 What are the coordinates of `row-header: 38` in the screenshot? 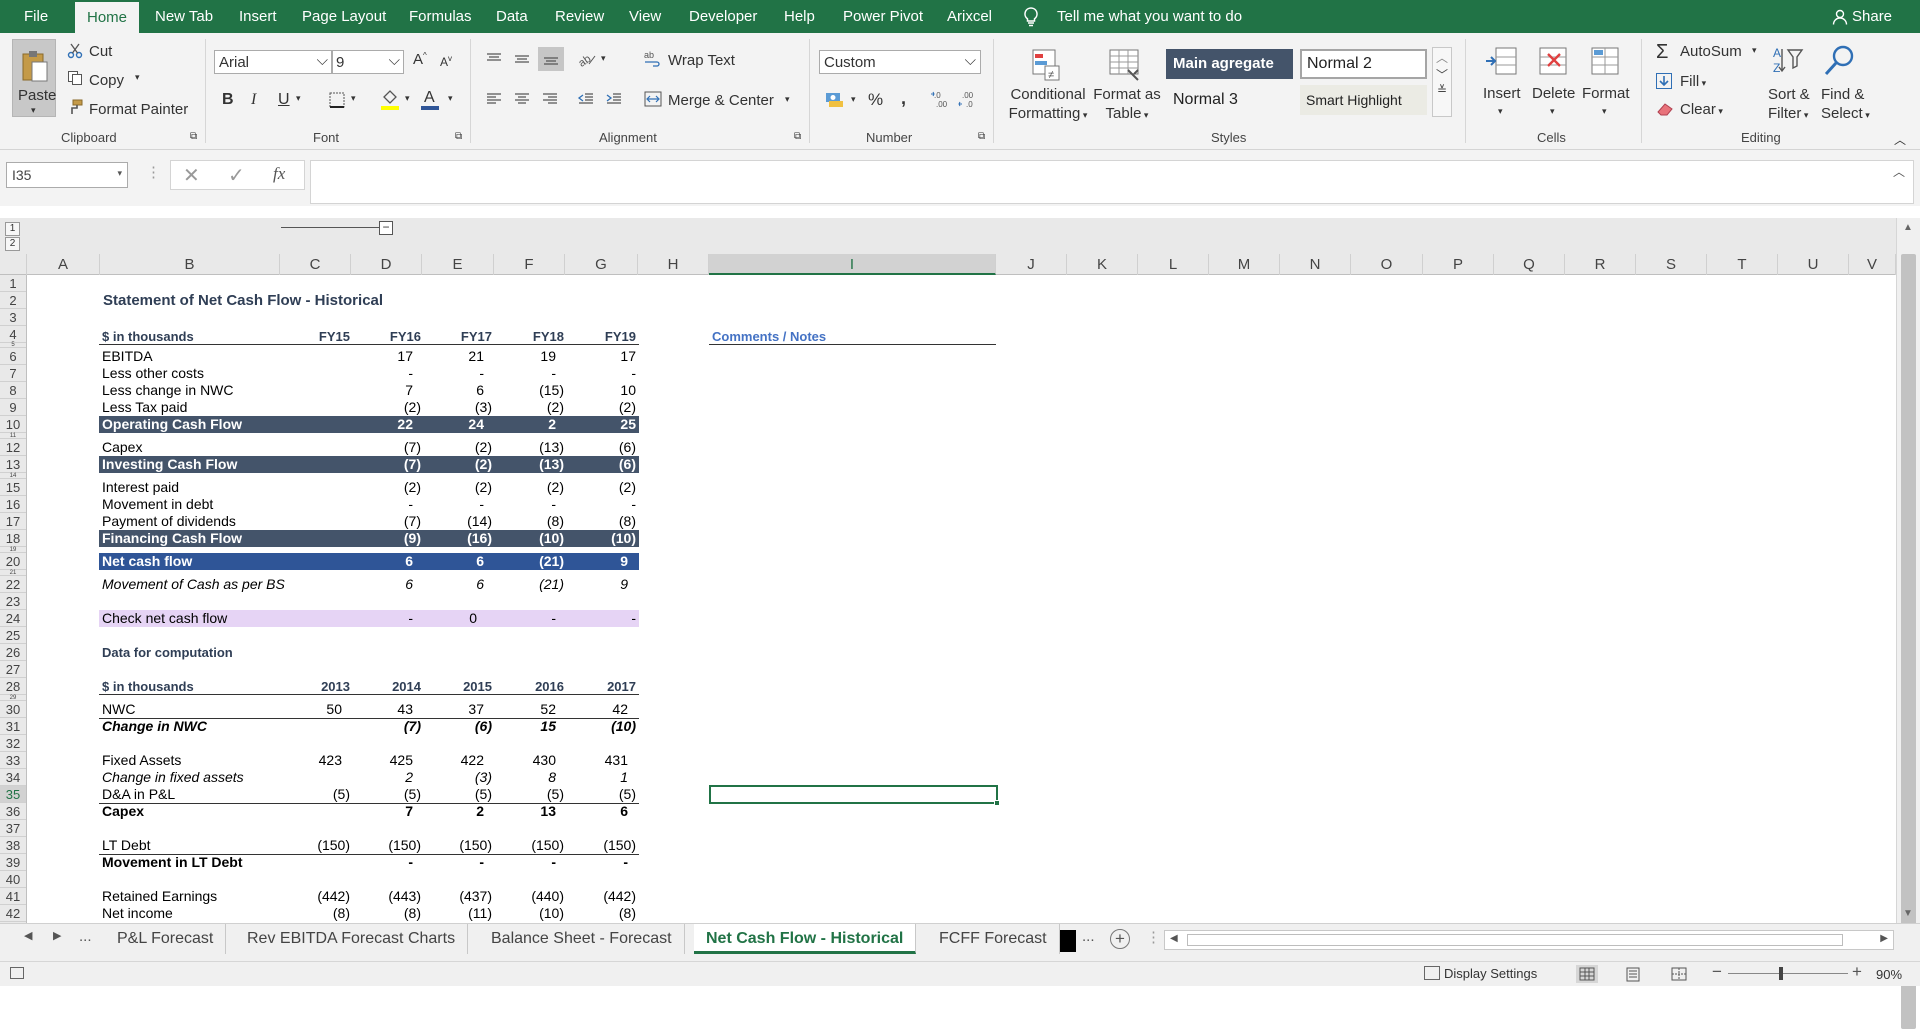 It's located at (13, 845).